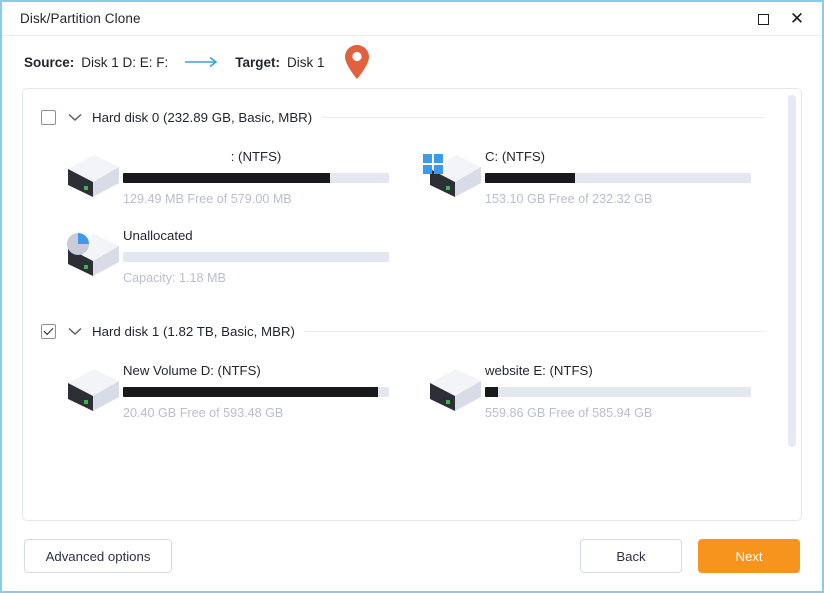  I want to click on partition-capacity: 559.86 GB Free of 585.94 GB, so click(569, 413).